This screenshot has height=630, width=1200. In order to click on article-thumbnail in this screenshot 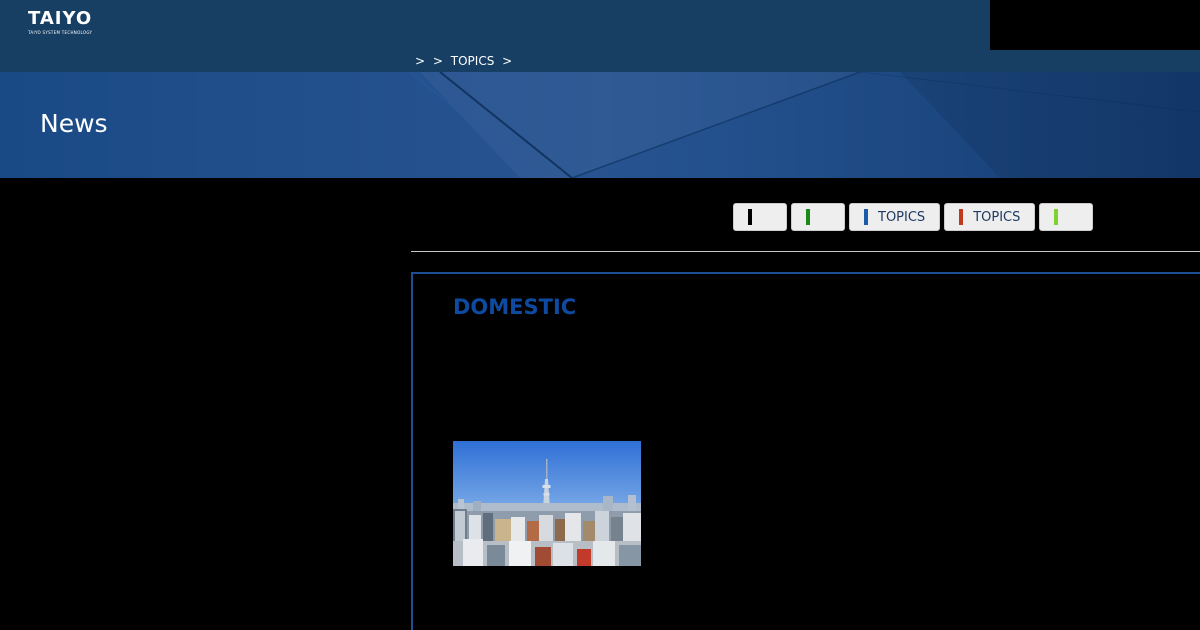, I will do `click(547, 503)`.